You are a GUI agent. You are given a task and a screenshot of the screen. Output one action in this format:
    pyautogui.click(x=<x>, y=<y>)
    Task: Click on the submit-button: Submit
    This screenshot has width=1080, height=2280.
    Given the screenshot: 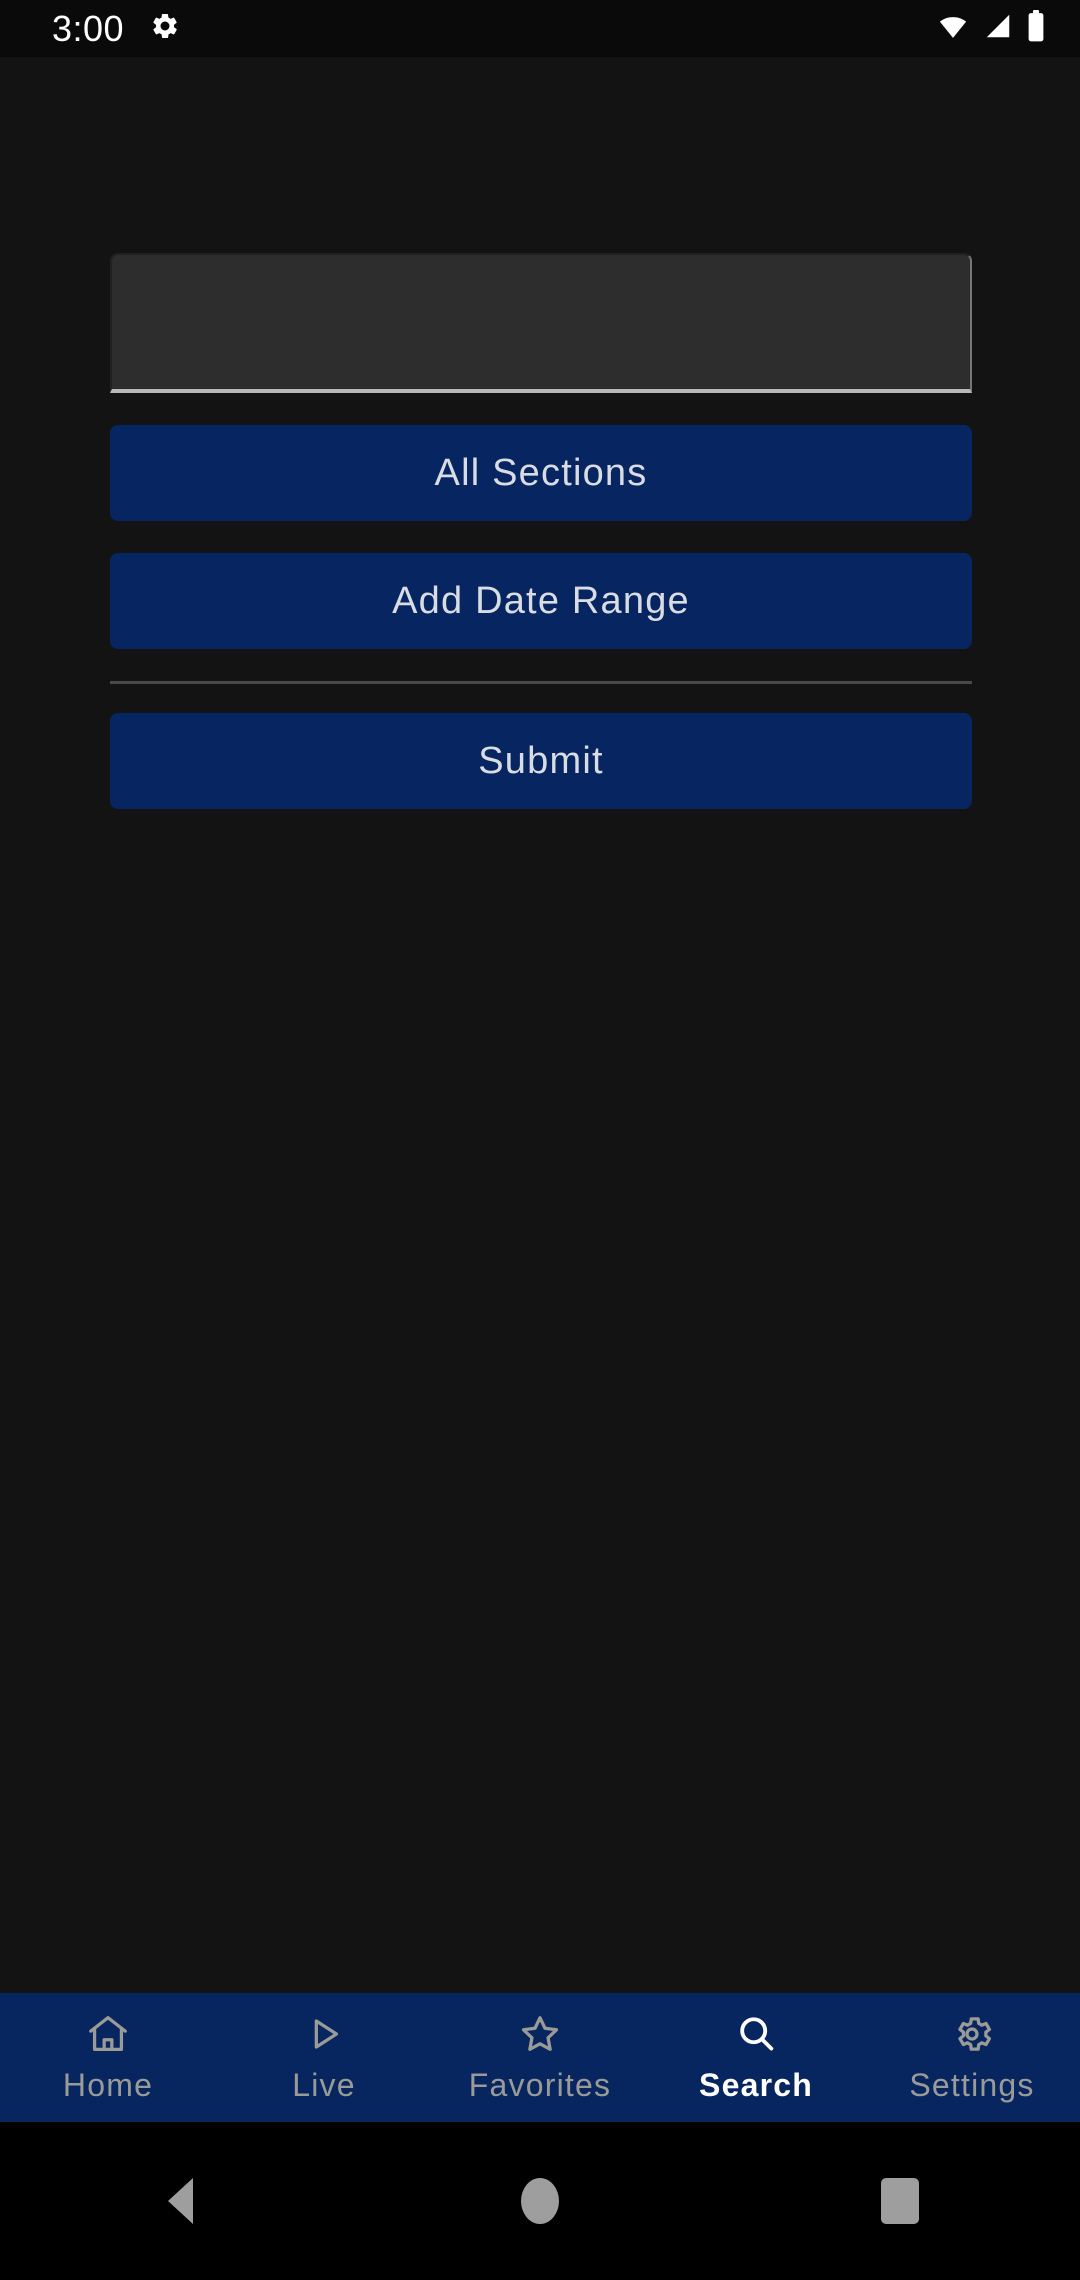 What is the action you would take?
    pyautogui.click(x=541, y=761)
    